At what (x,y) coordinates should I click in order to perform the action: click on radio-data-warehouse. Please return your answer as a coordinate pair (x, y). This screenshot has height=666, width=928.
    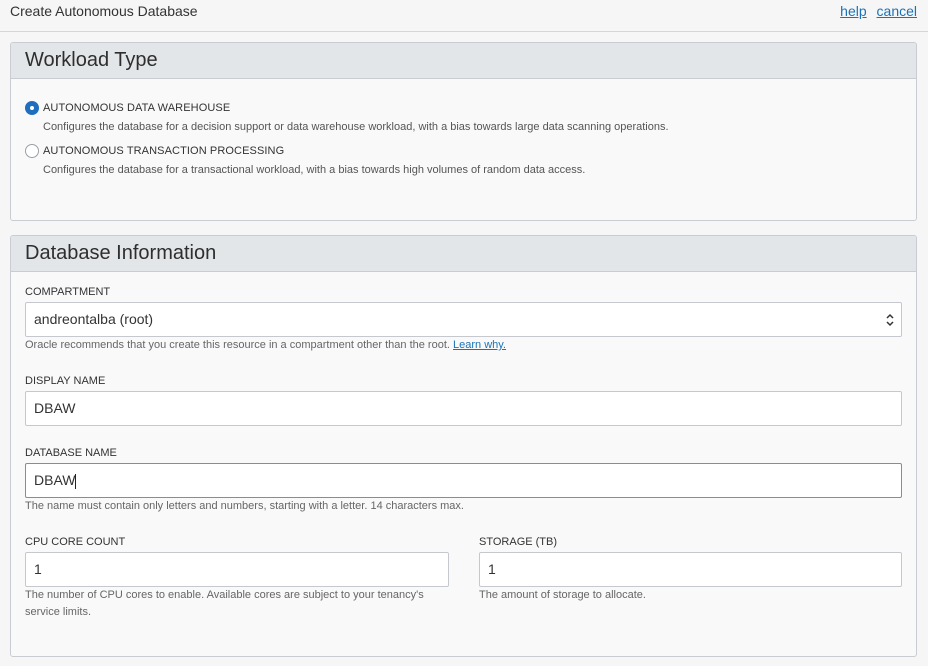
    Looking at the image, I should click on (32, 108).